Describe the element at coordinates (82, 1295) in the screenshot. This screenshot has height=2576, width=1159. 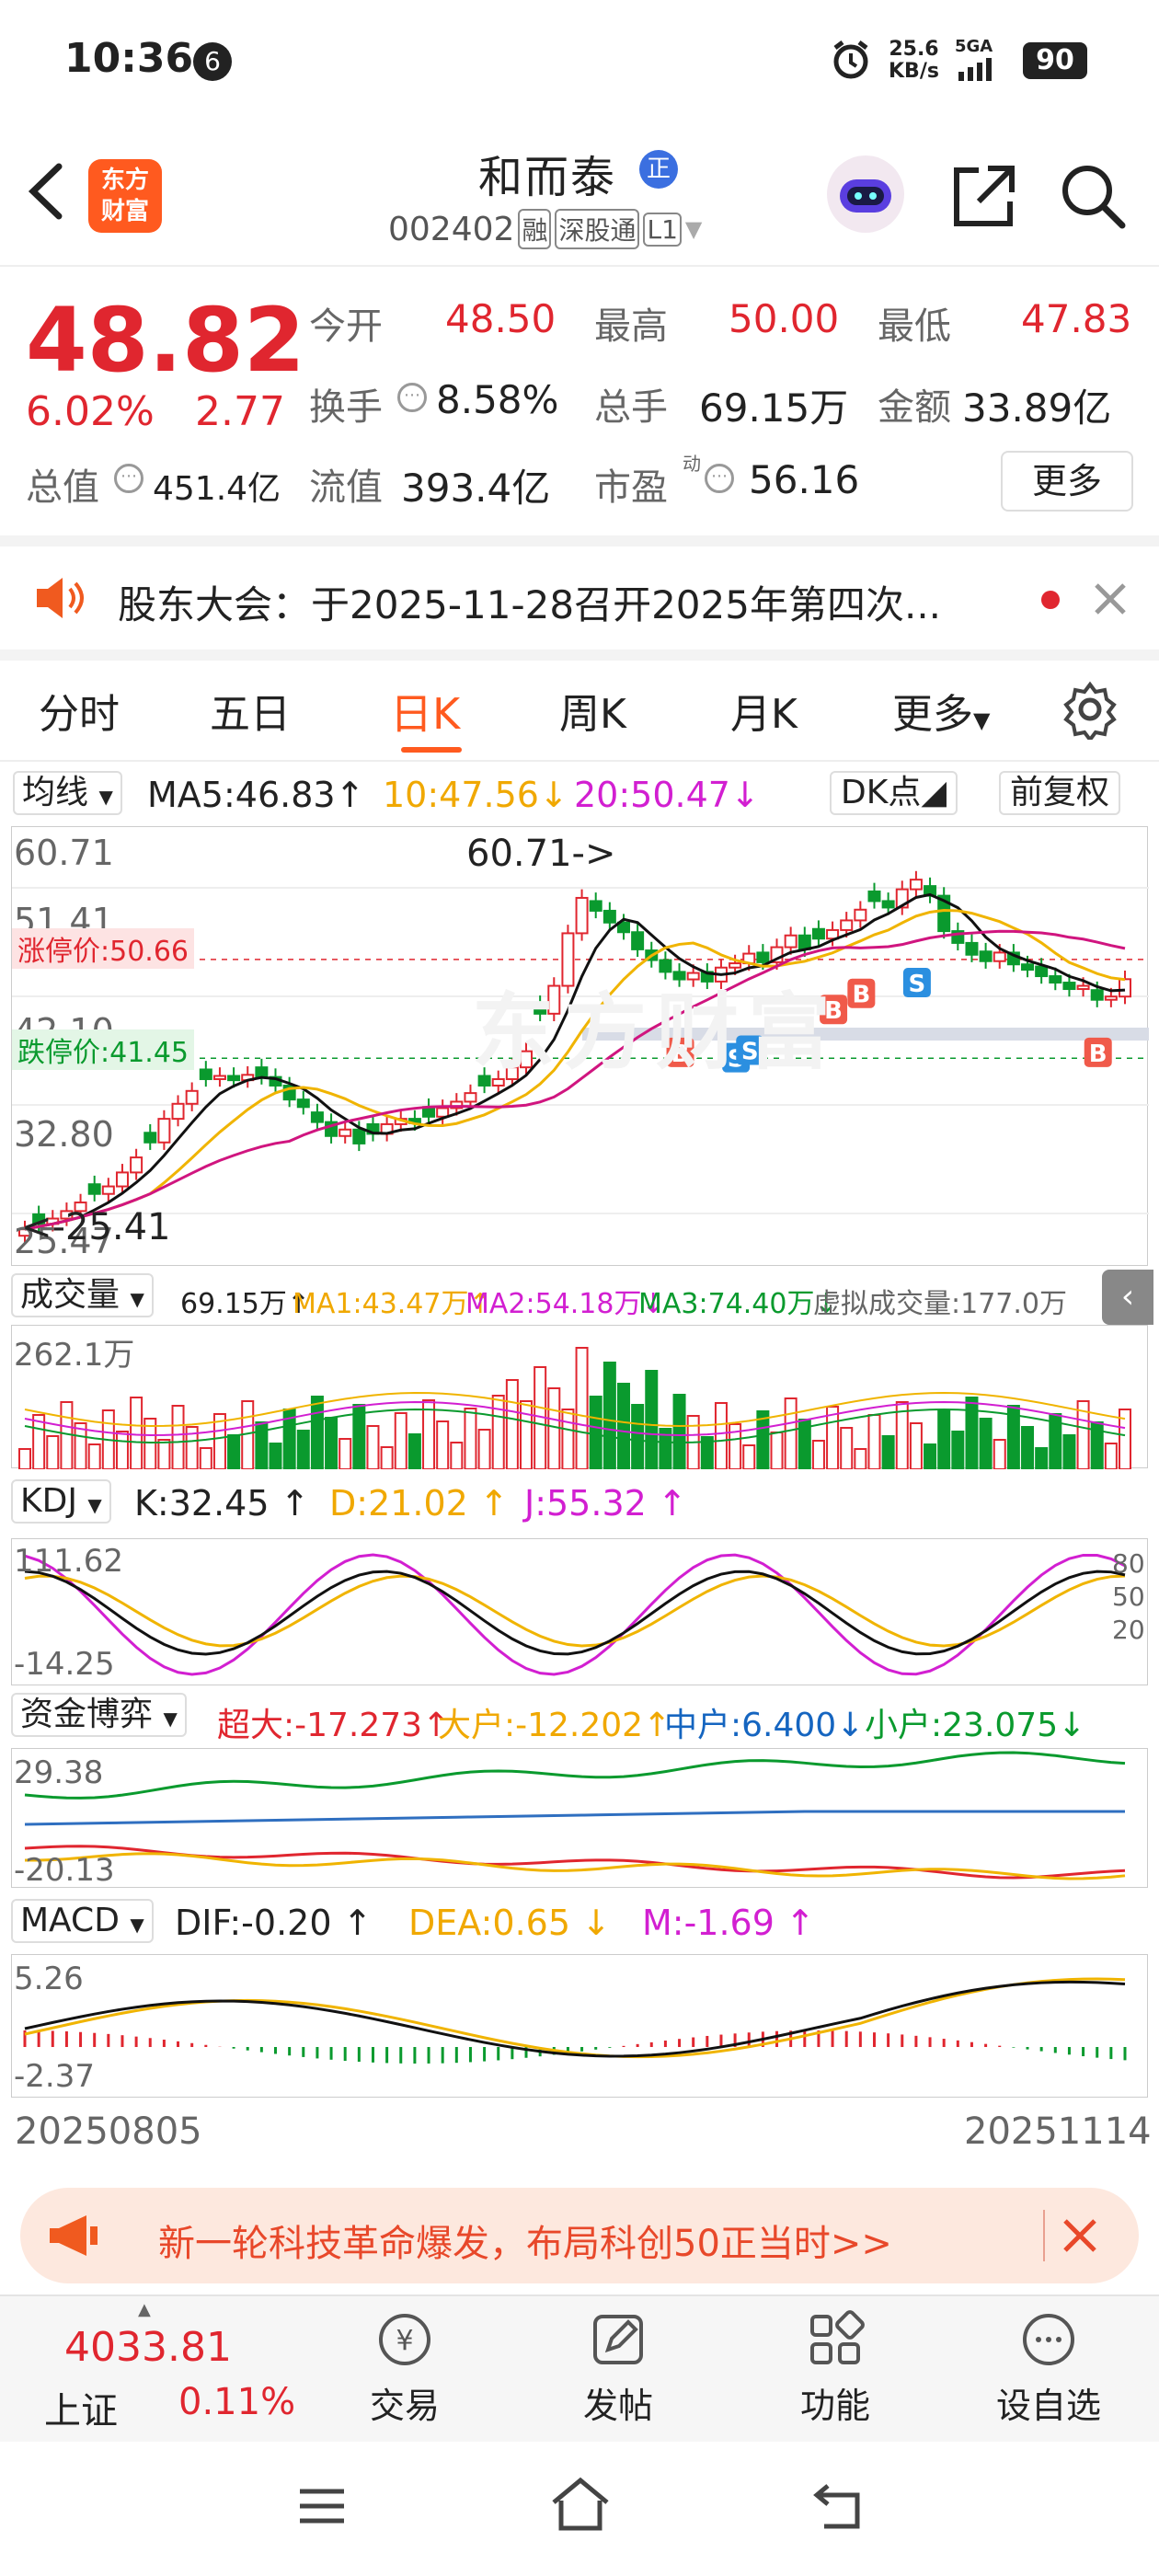
I see `volume-selector: 成交量 ▼` at that location.